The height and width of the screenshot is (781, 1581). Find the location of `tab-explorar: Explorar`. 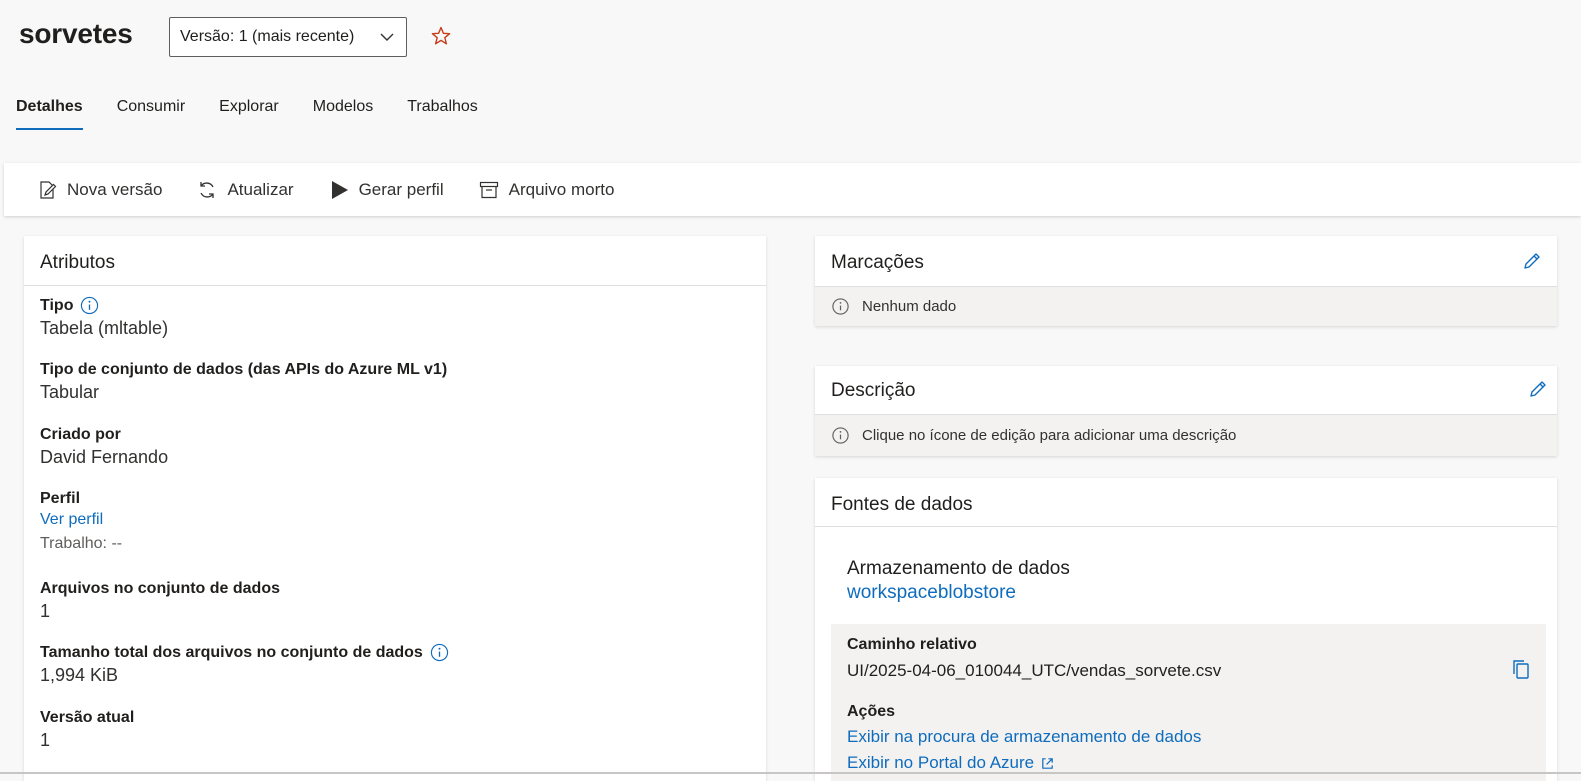

tab-explorar: Explorar is located at coordinates (249, 114).